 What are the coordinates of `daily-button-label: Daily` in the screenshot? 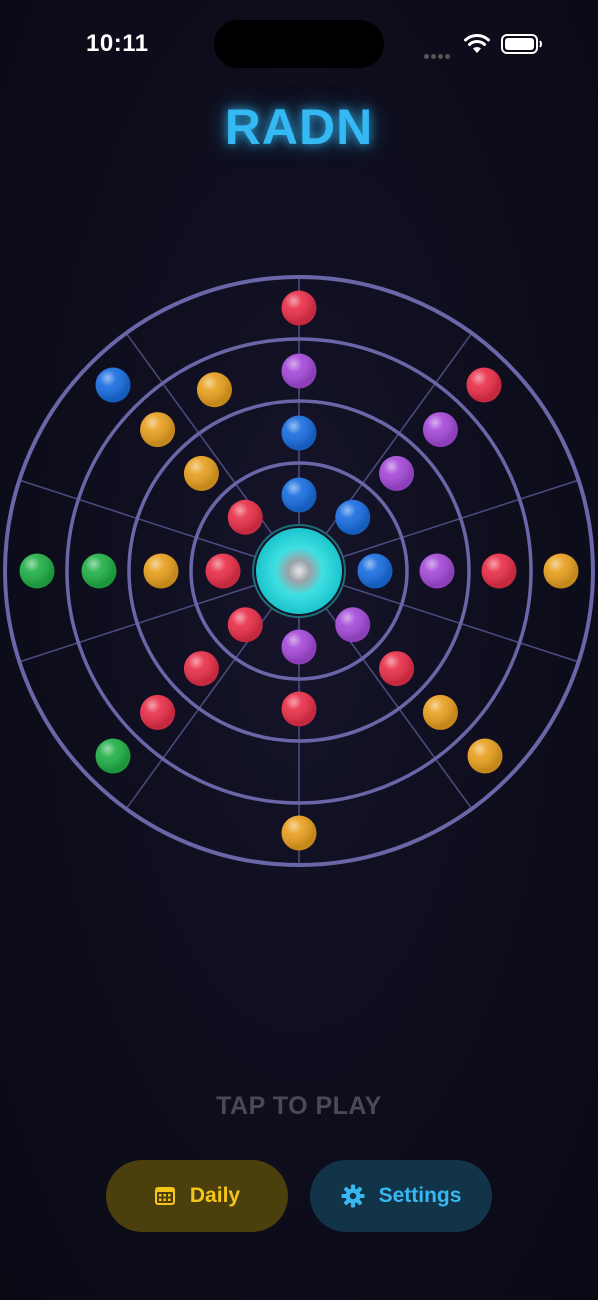 It's located at (215, 1195).